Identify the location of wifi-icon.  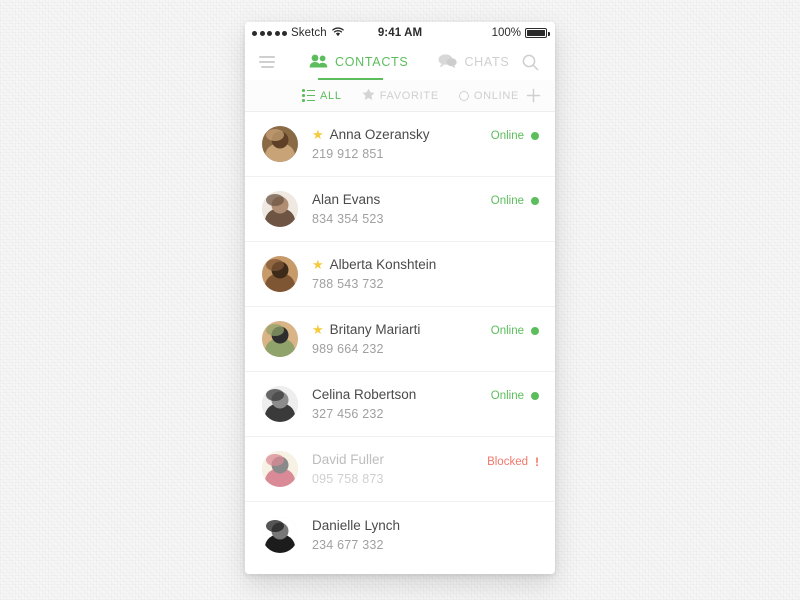
(338, 33).